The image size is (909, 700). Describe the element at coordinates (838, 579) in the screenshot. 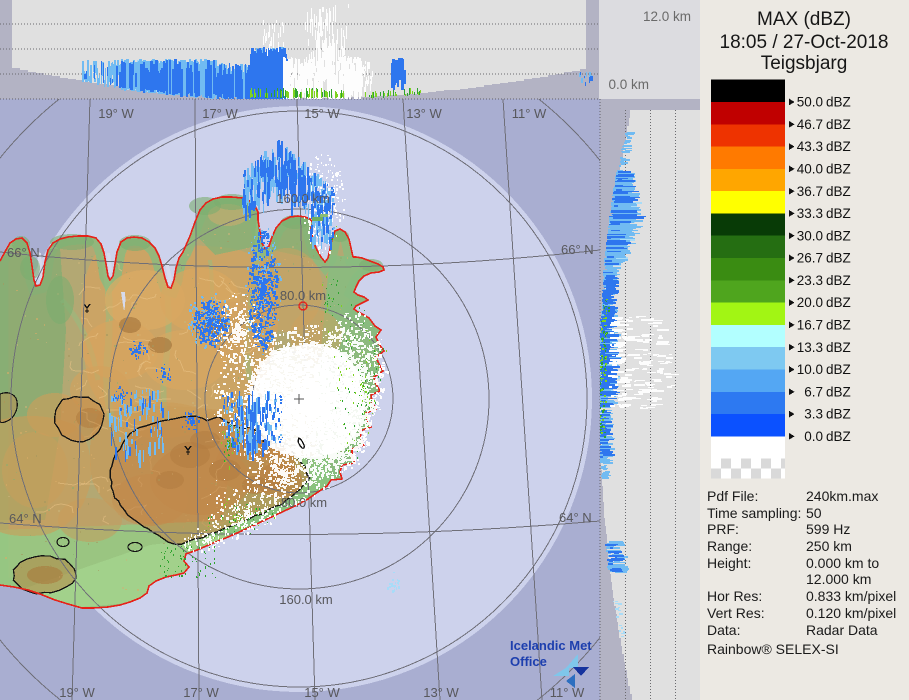

I see `svg-text: 12.000 km` at that location.